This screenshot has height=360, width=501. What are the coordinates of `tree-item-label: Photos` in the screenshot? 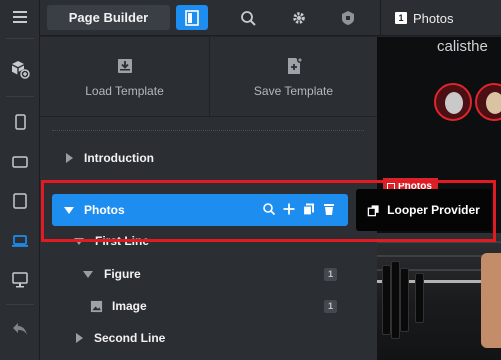 It's located at (104, 210).